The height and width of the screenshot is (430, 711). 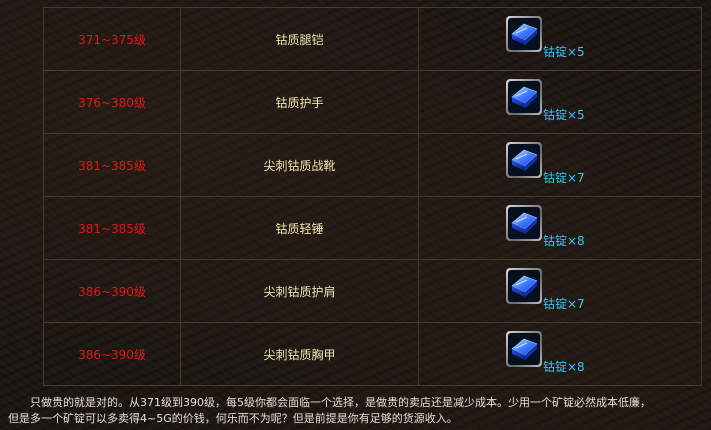 What do you see at coordinates (300, 291) in the screenshot?
I see `item-name: 尖刺钴质护肩` at bounding box center [300, 291].